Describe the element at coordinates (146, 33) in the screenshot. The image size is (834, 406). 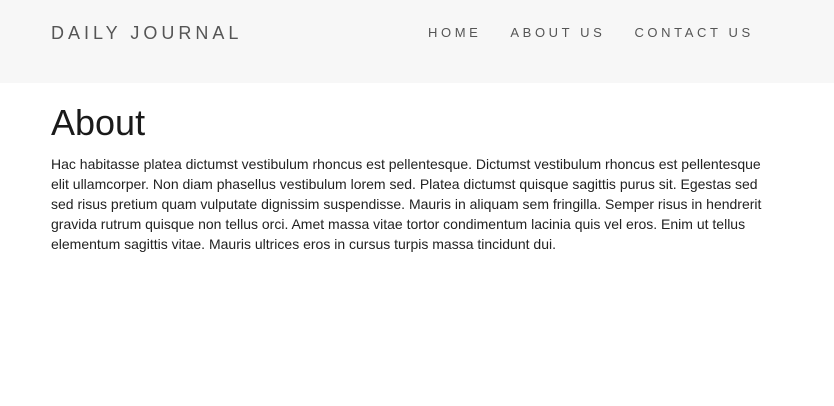
I see `brand-logo-link: DAILY JOURNAL` at that location.